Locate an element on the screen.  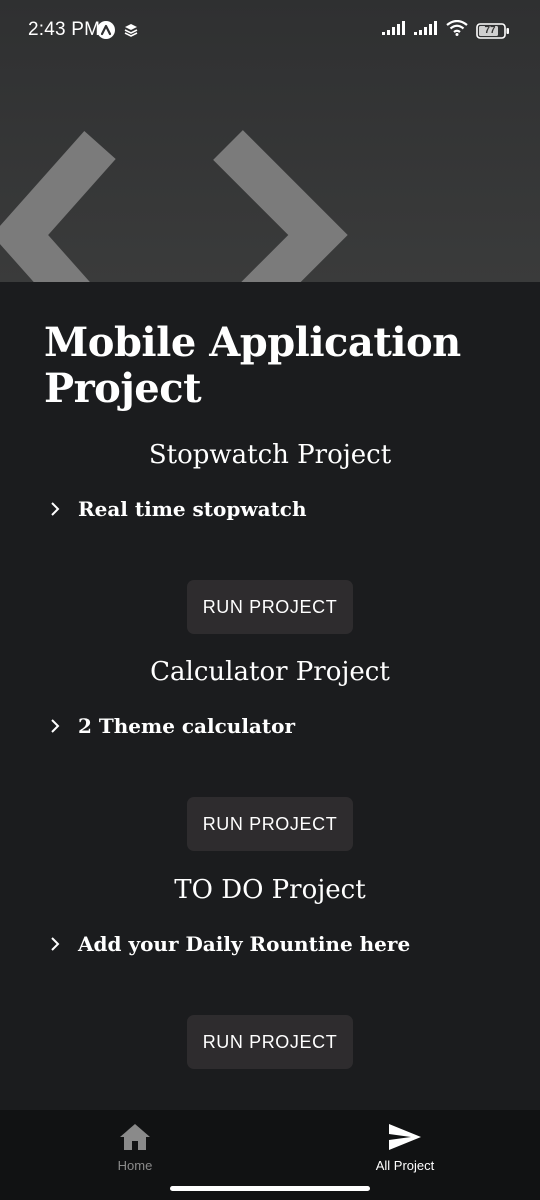
status-time: 2:43 PM is located at coordinates (64, 29).